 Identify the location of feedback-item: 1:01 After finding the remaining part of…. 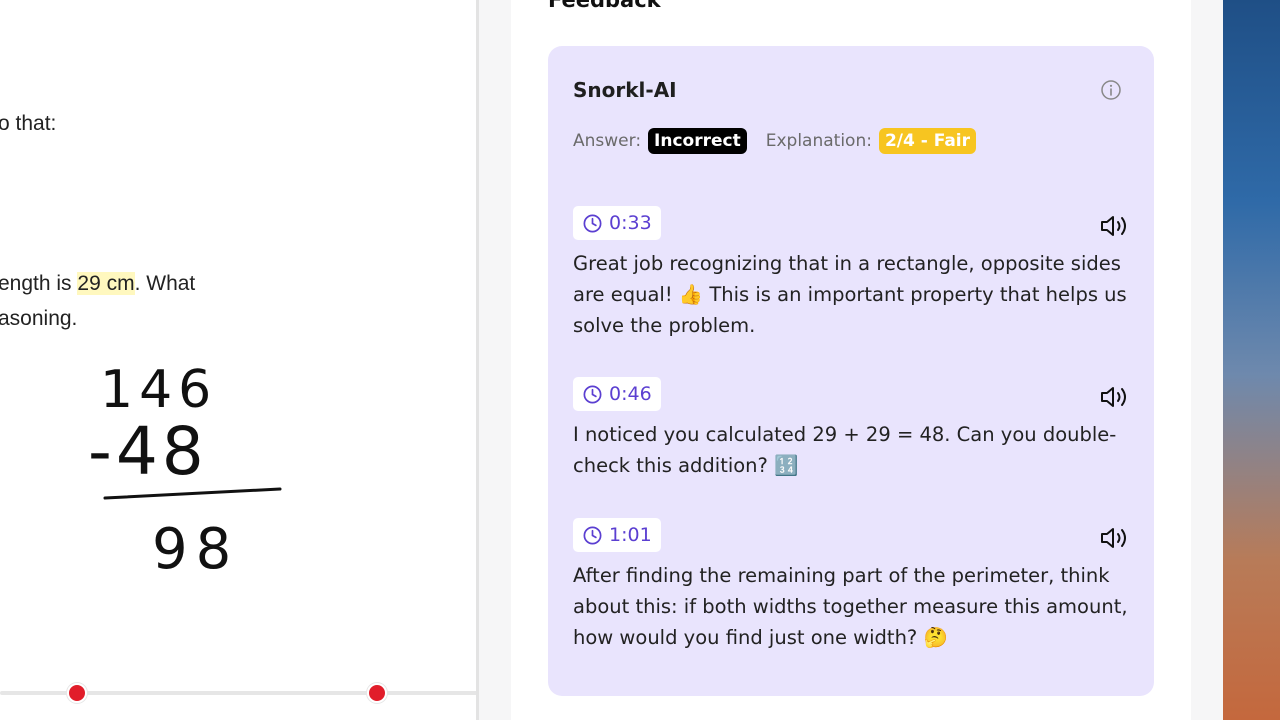
(853, 585).